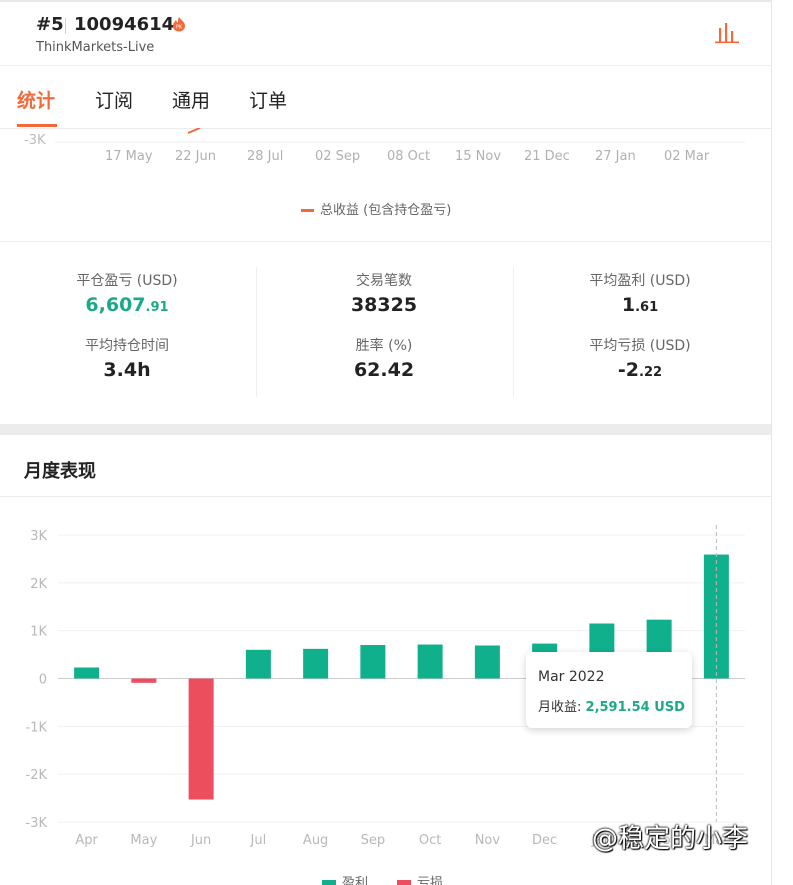 This screenshot has width=793, height=885. I want to click on x-tick-label: Aug, so click(315, 840).